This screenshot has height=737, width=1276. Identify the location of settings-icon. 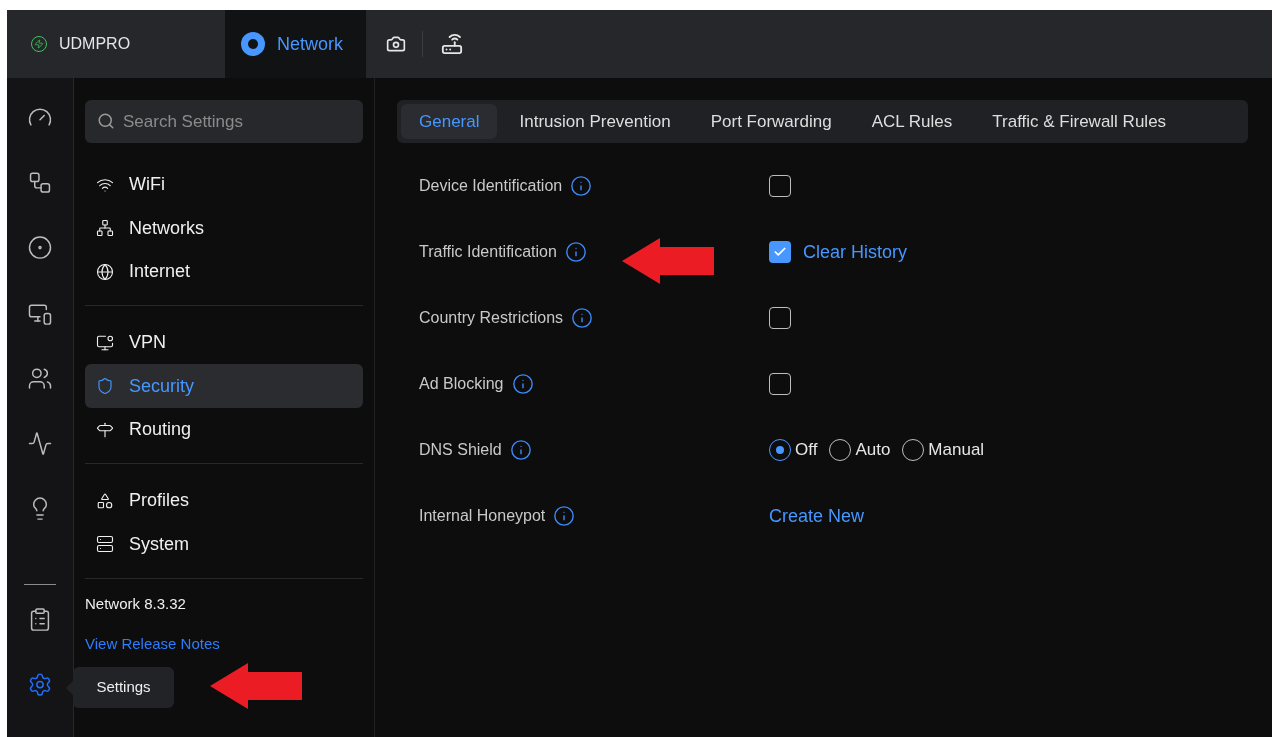
(40, 684).